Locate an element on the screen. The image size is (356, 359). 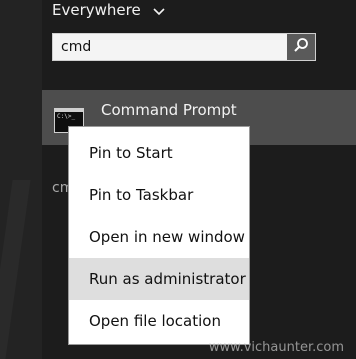
menu-item-open-new-window: Open in new window is located at coordinates (159, 237).